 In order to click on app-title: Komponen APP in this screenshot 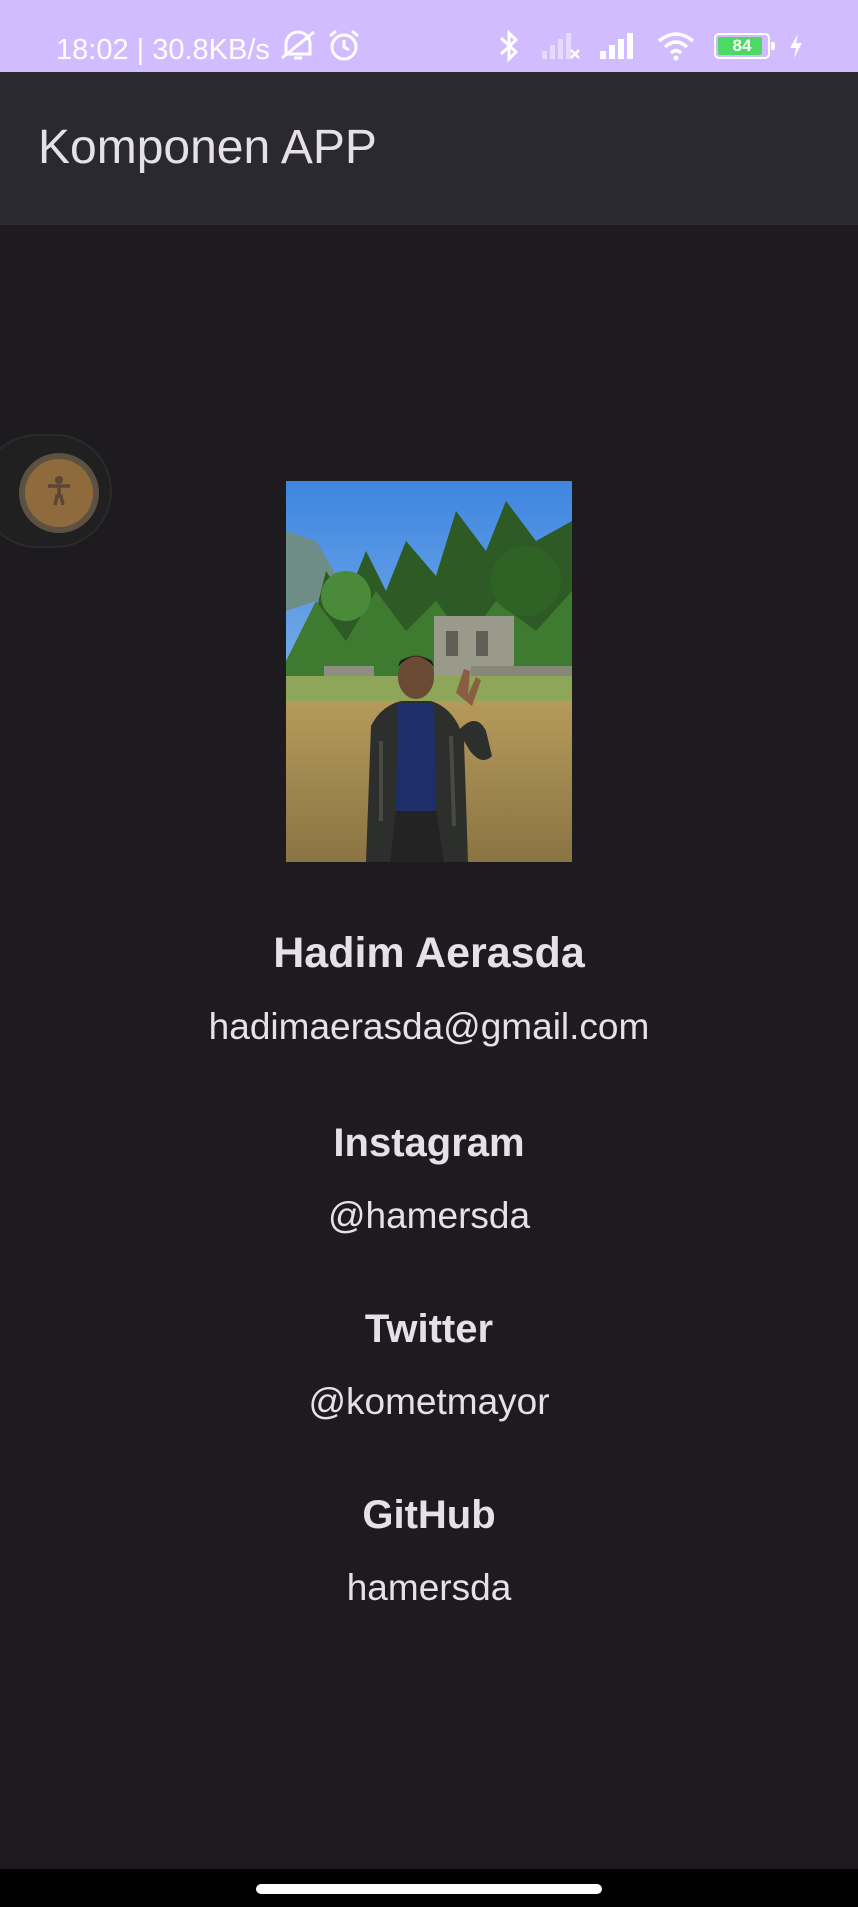, I will do `click(207, 147)`.